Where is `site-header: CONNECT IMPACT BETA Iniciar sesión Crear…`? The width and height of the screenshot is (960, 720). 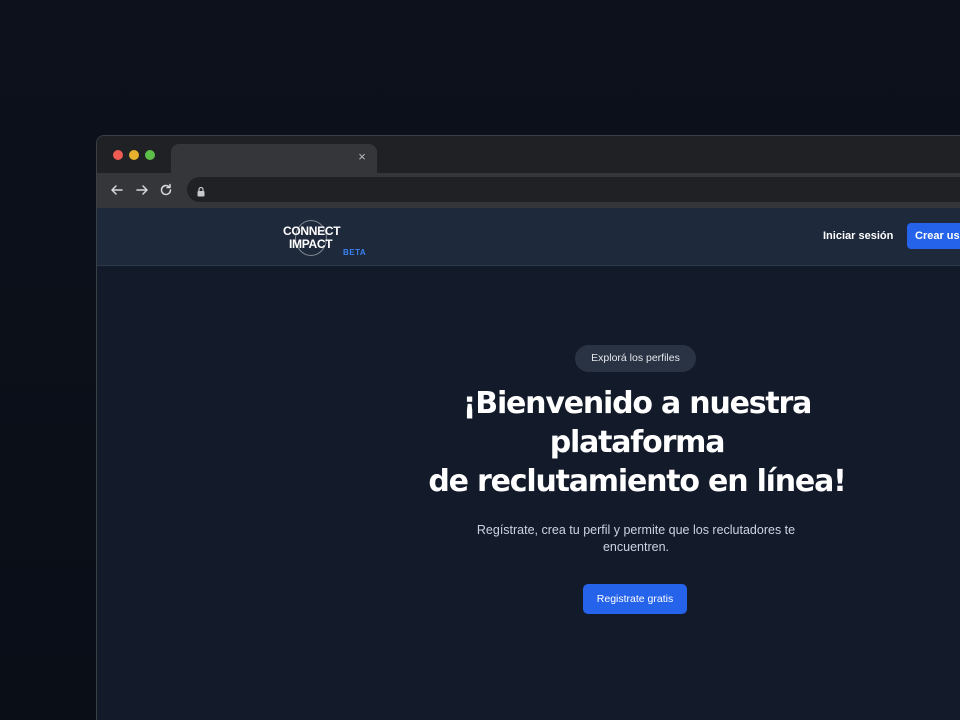 site-header: CONNECT IMPACT BETA Iniciar sesión Crear… is located at coordinates (528, 237).